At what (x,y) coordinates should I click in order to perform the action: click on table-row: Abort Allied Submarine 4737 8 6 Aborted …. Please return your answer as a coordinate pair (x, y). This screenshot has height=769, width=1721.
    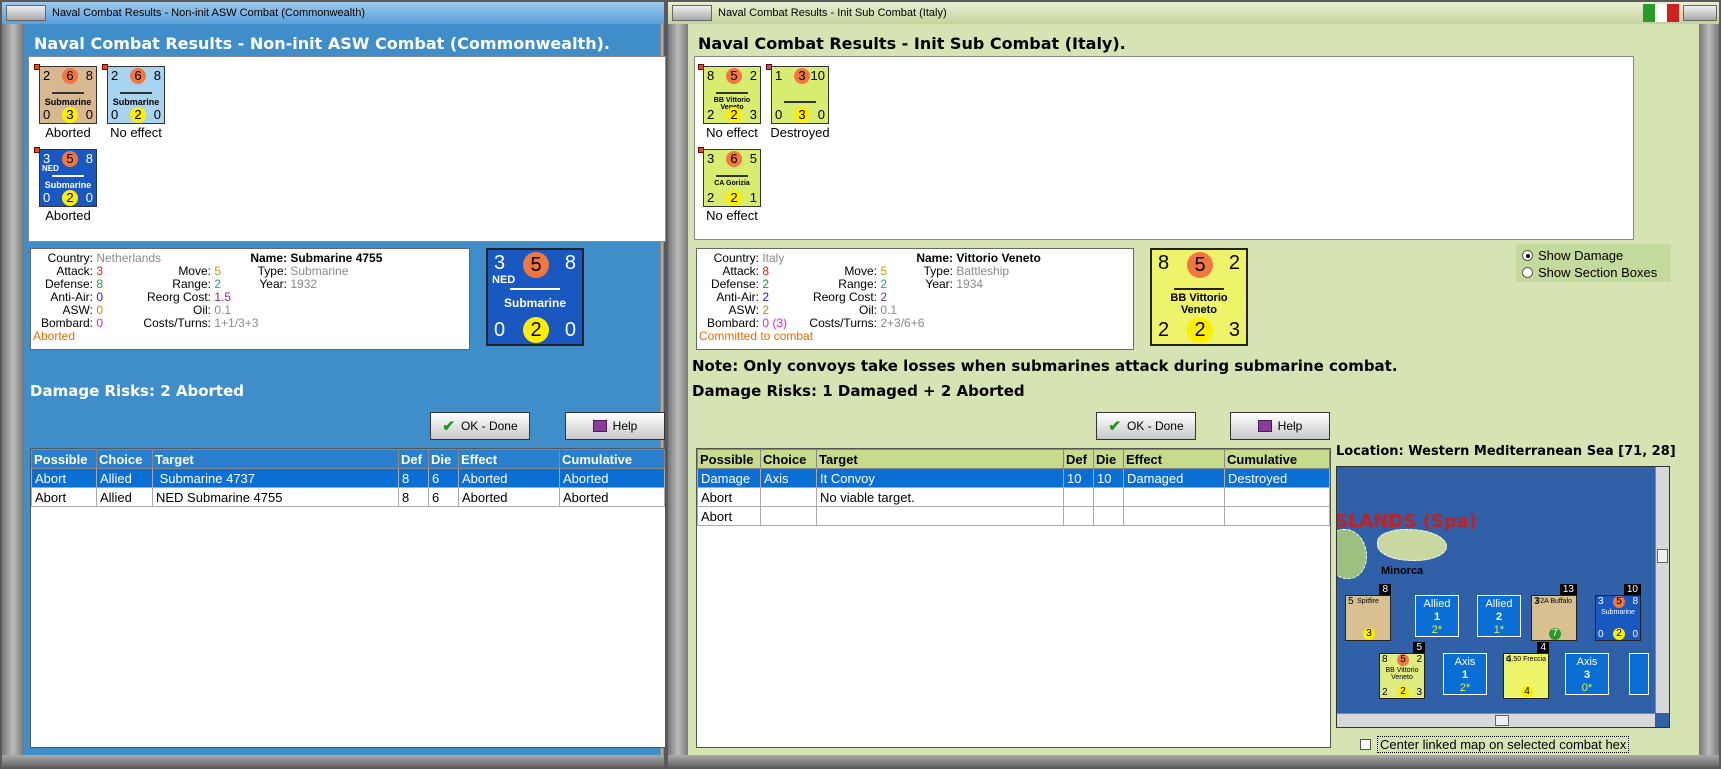
    Looking at the image, I should click on (348, 478).